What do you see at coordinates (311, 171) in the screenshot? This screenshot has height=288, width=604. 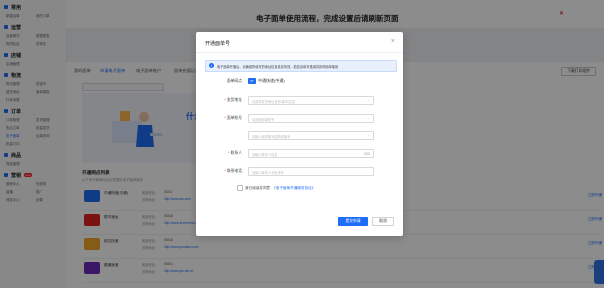 I see `text-field: 请输入联系人手机号码` at bounding box center [311, 171].